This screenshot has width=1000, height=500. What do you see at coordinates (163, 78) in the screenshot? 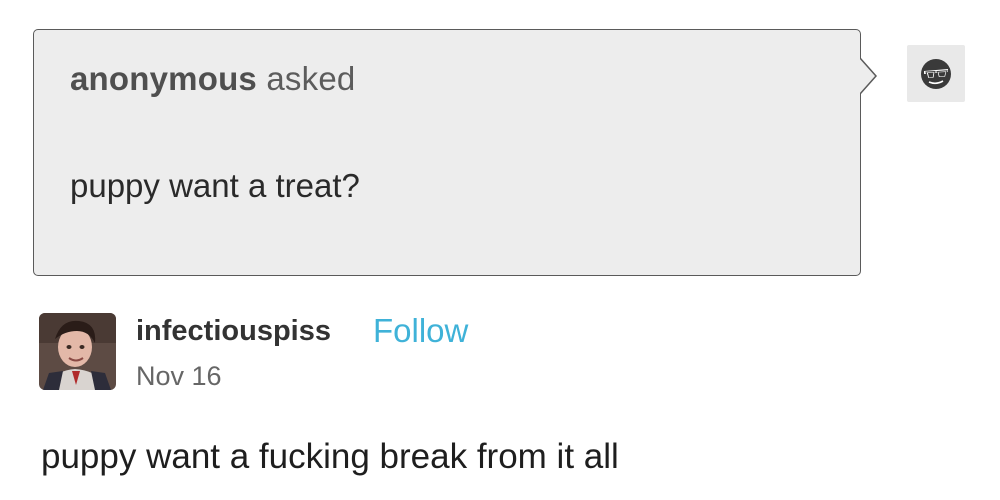
I see `asker-name: anonymous` at bounding box center [163, 78].